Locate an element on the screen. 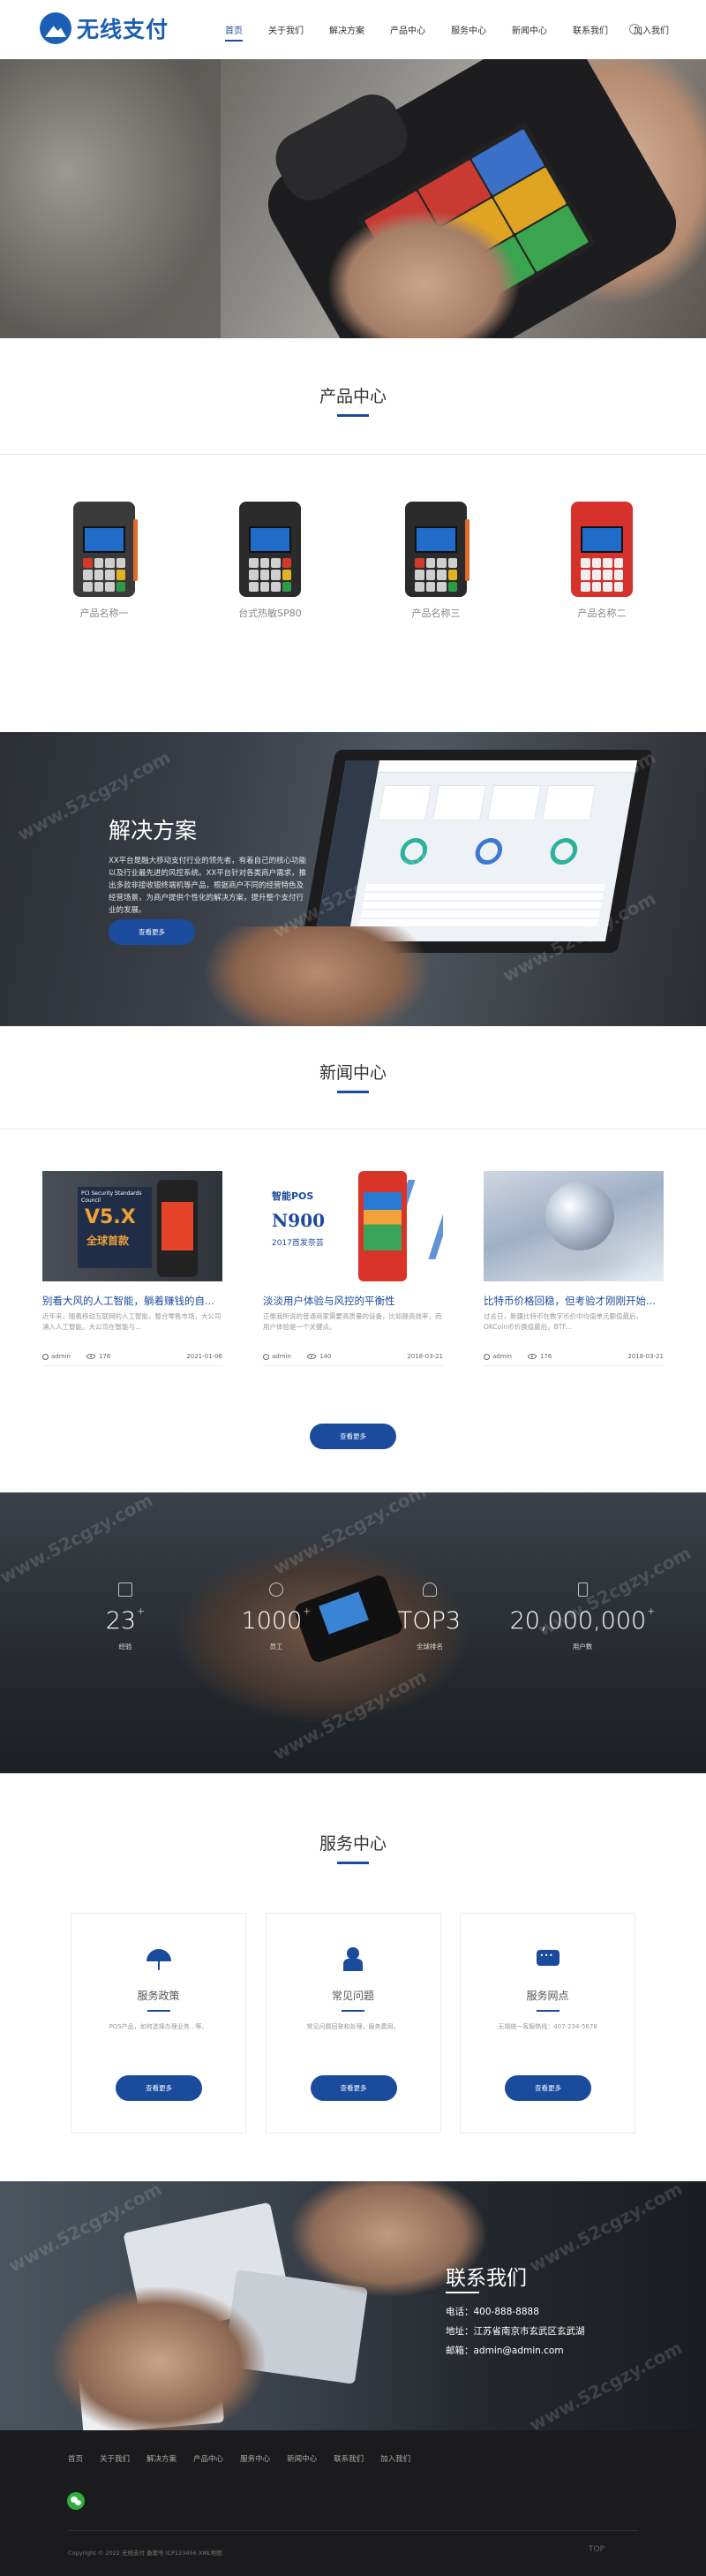  footer-nav-contact: 联系我们 is located at coordinates (349, 2458).